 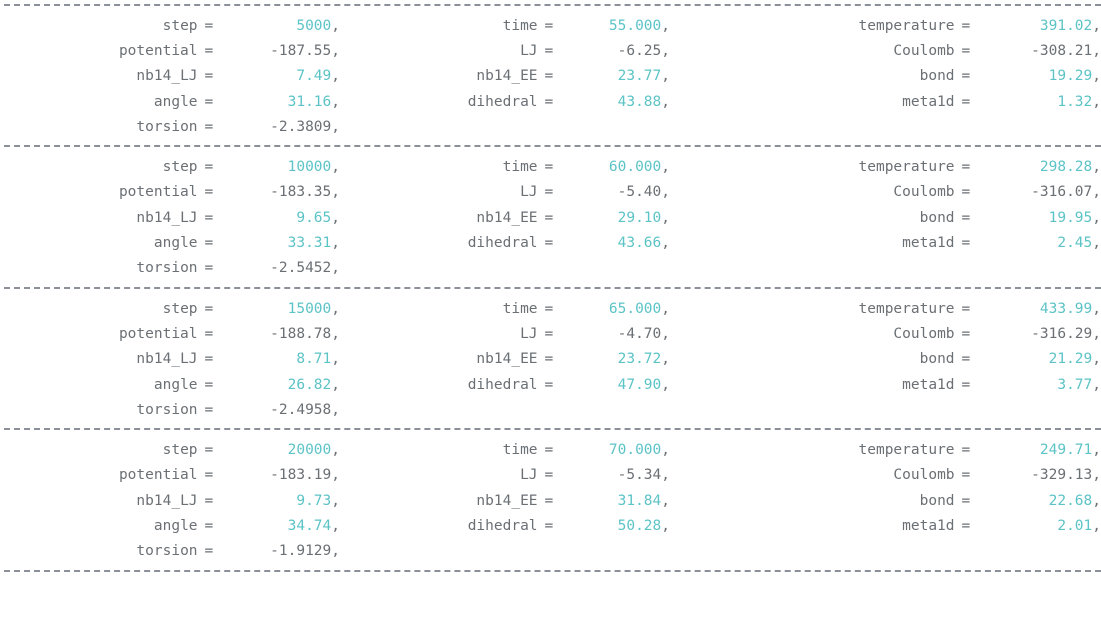 What do you see at coordinates (170, 334) in the screenshot?
I see `log-field-potential: potential = -188.78,` at bounding box center [170, 334].